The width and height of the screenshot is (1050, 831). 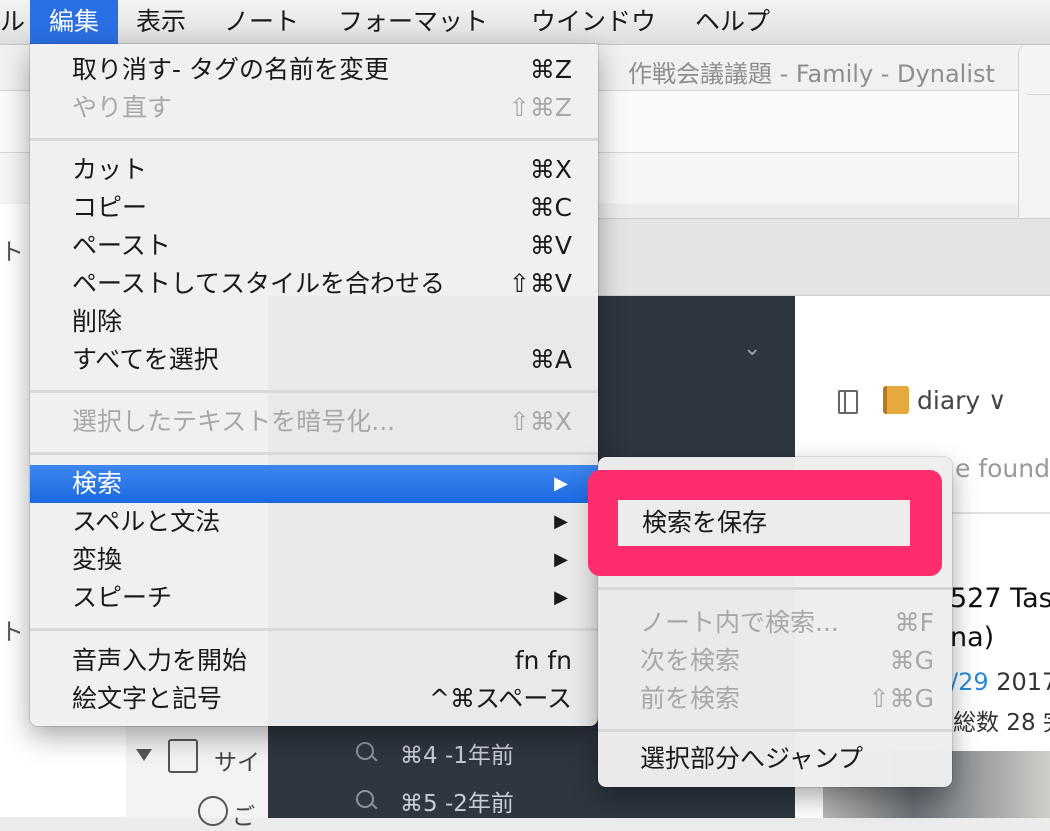 What do you see at coordinates (12, 22) in the screenshot?
I see `menu-prev-app: ル` at bounding box center [12, 22].